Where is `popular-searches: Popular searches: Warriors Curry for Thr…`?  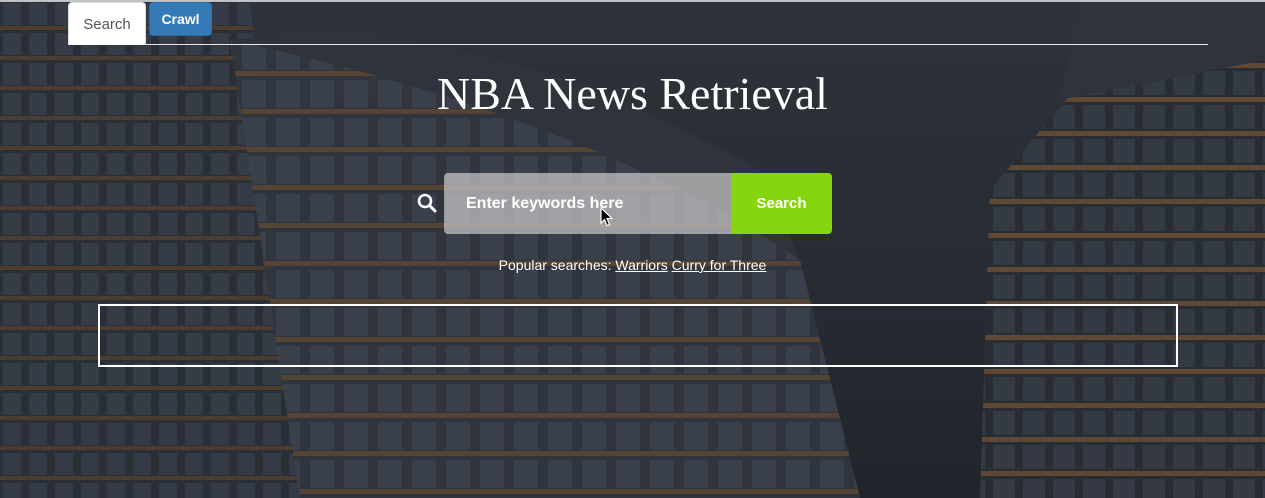
popular-searches: Popular searches: Warriors Curry for Thr… is located at coordinates (632, 265).